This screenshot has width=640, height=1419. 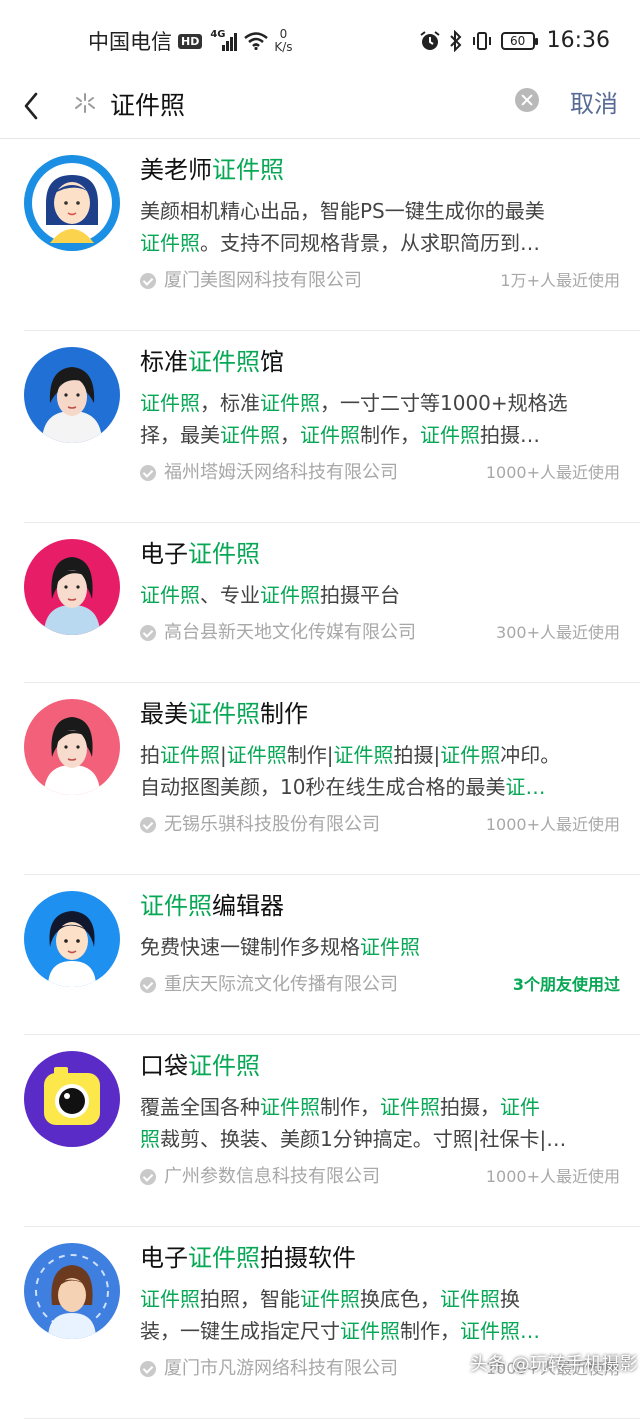 What do you see at coordinates (578, 40) in the screenshot?
I see `clock-time: 16:36` at bounding box center [578, 40].